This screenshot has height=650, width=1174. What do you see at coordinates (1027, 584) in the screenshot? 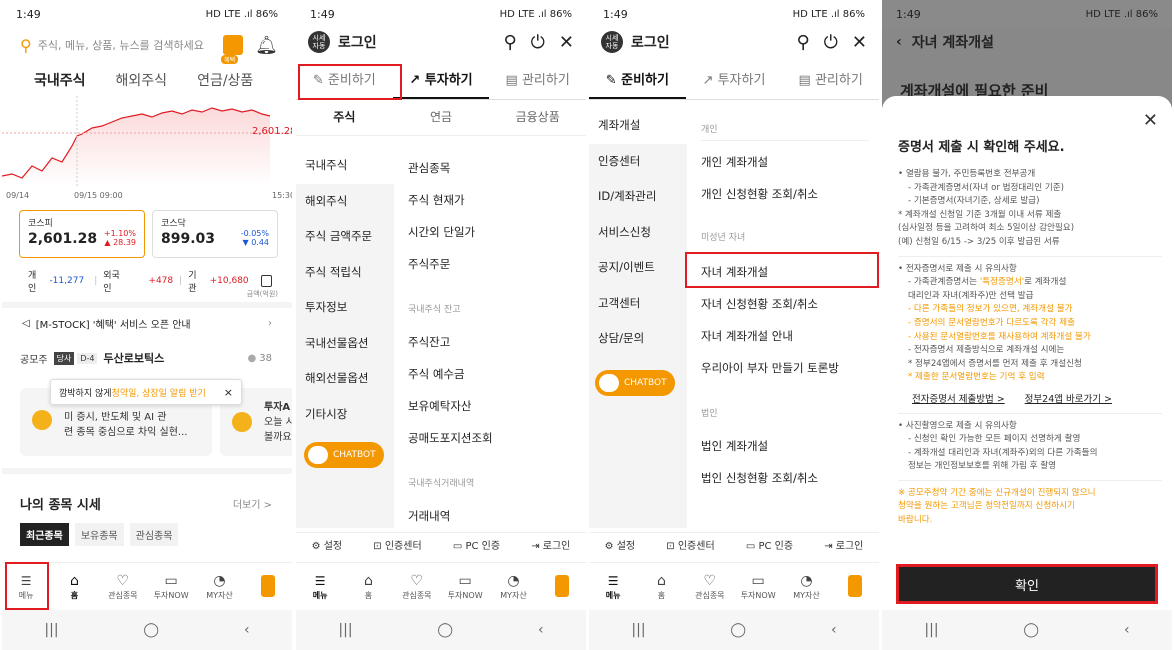
I see `confirm-button: 확인` at bounding box center [1027, 584].